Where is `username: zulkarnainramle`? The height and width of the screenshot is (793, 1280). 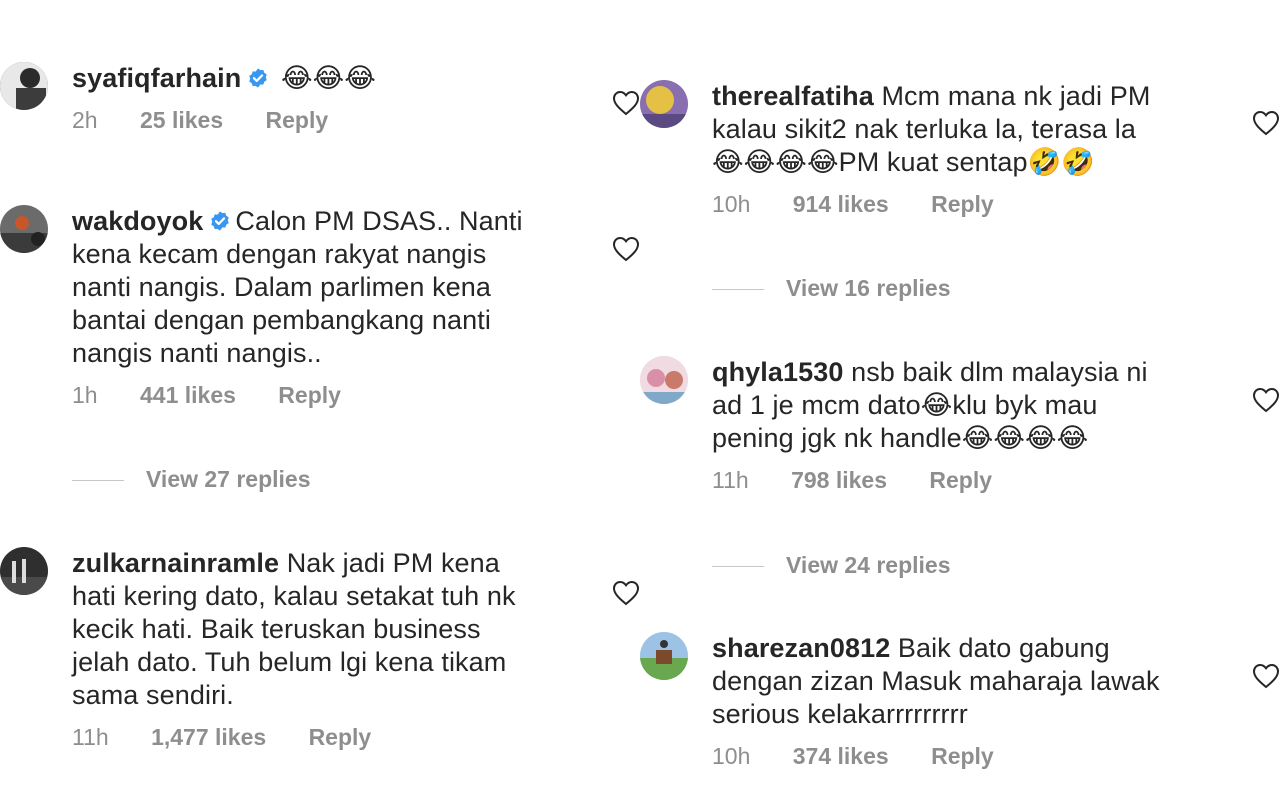 username: zulkarnainramle is located at coordinates (175, 563).